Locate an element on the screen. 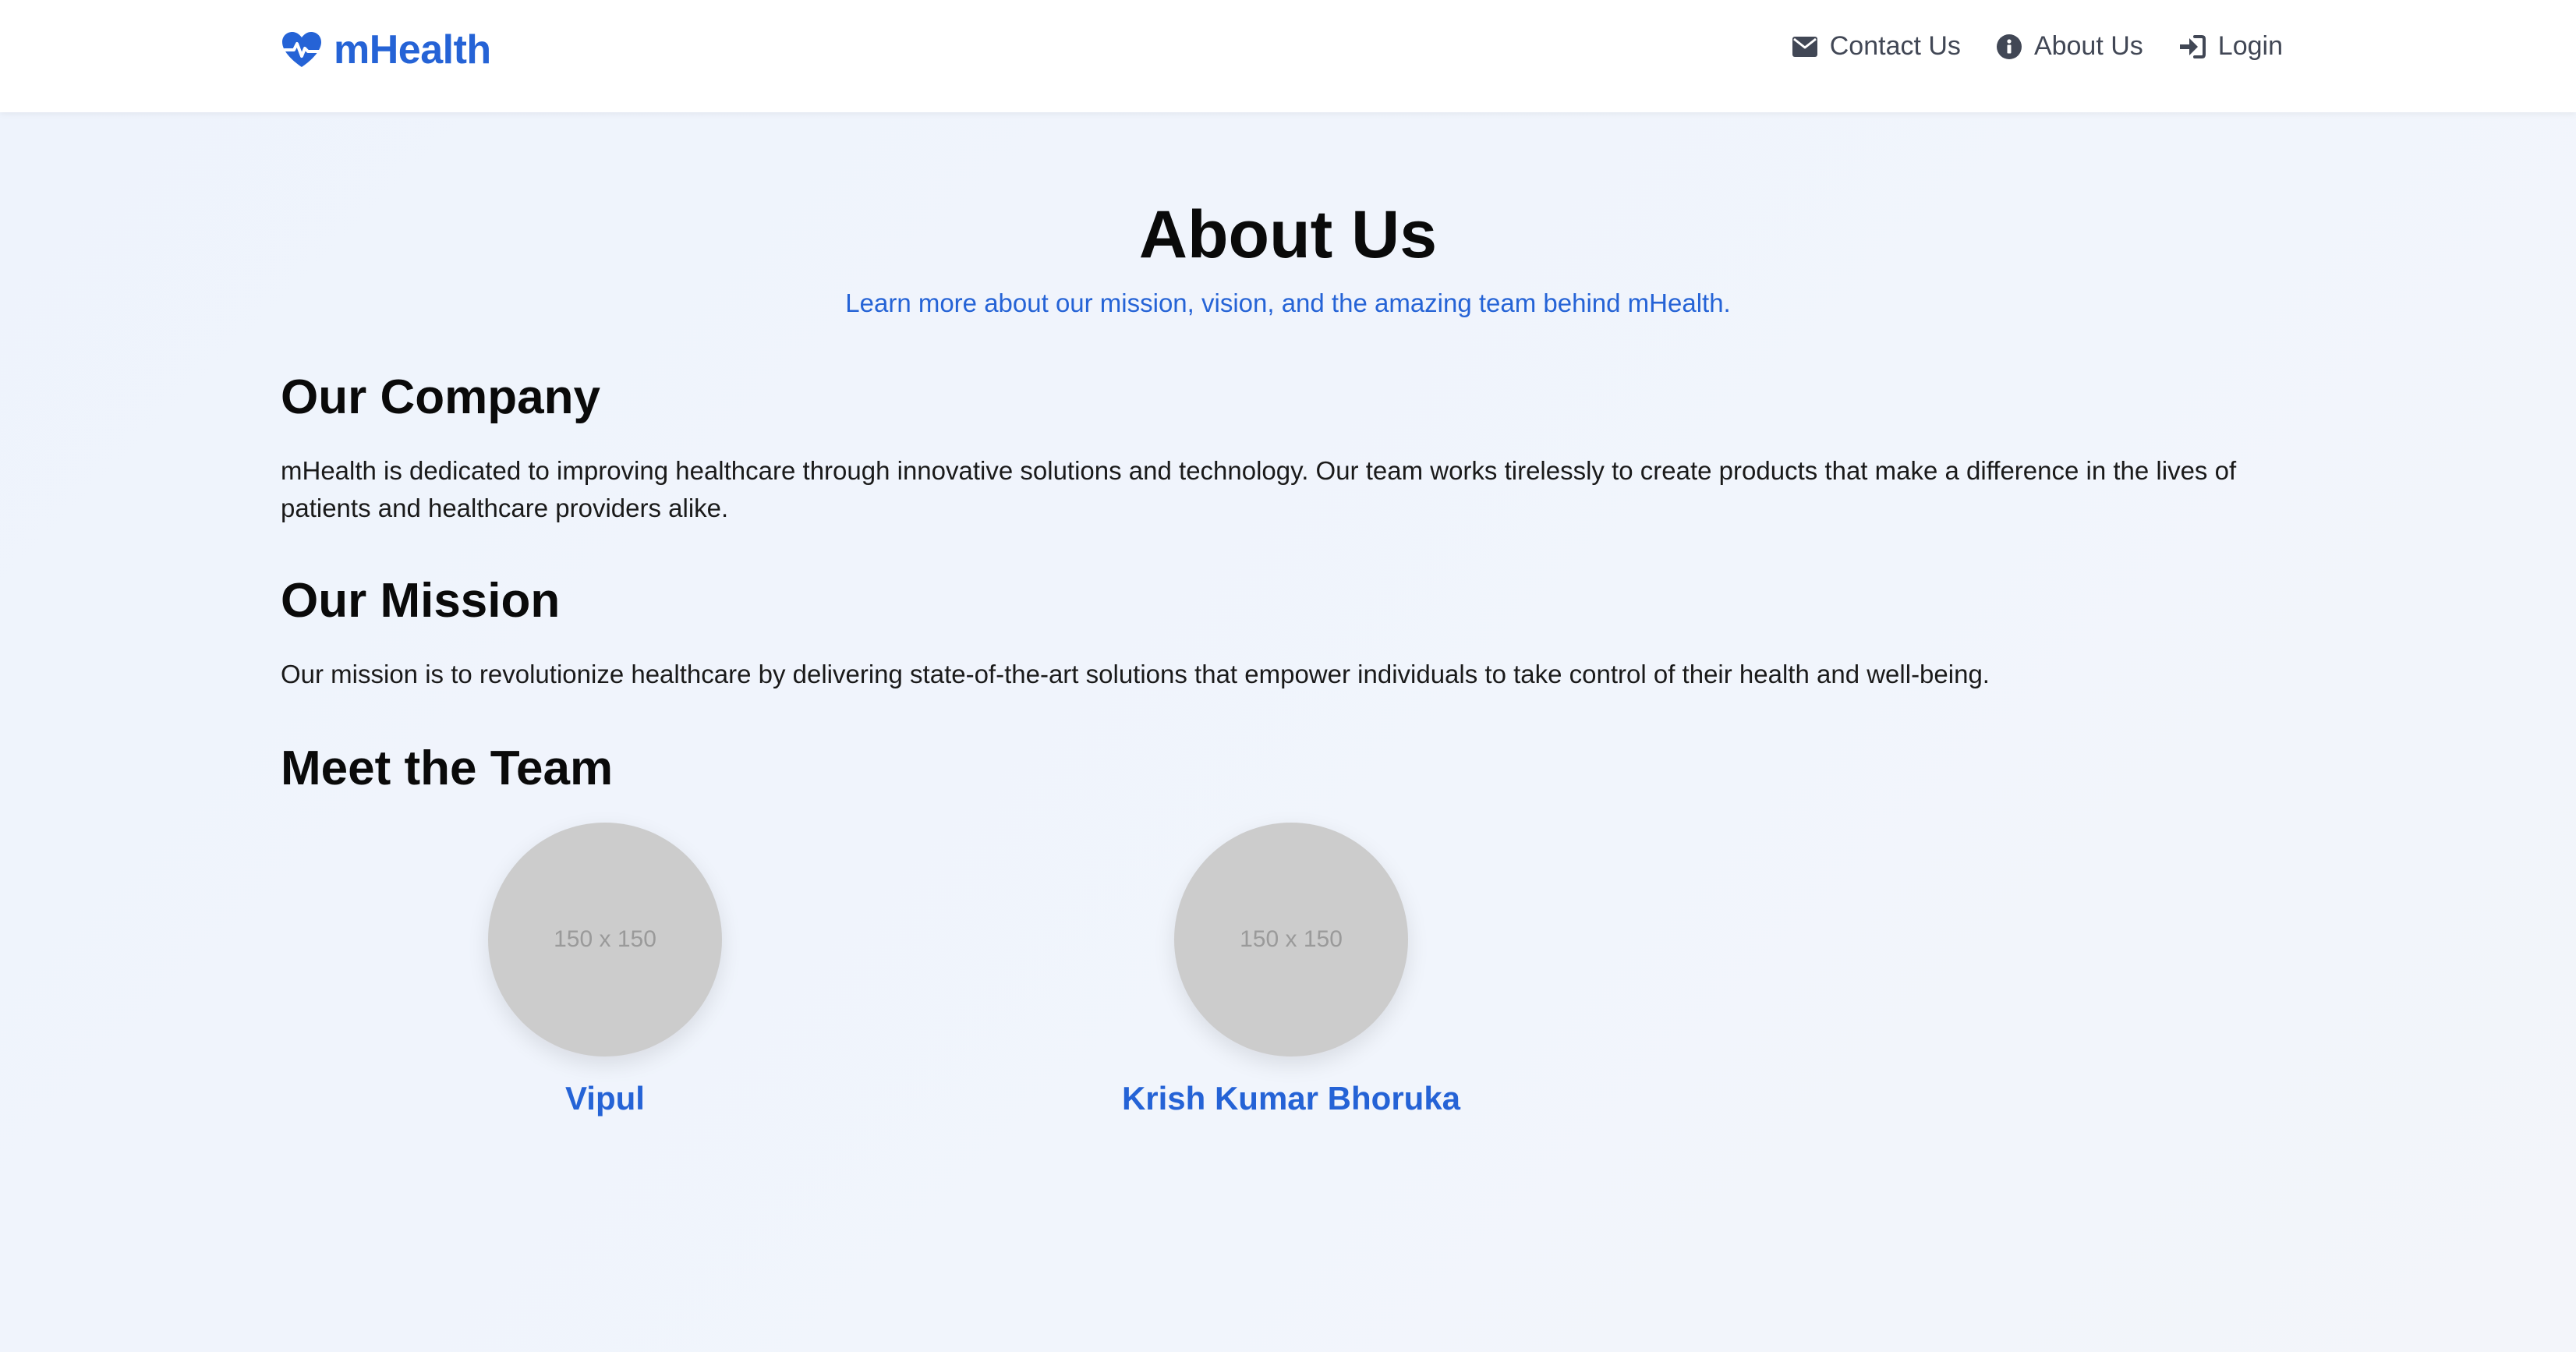 The height and width of the screenshot is (1352, 2576). mission-section-title: Our Mission is located at coordinates (421, 601).